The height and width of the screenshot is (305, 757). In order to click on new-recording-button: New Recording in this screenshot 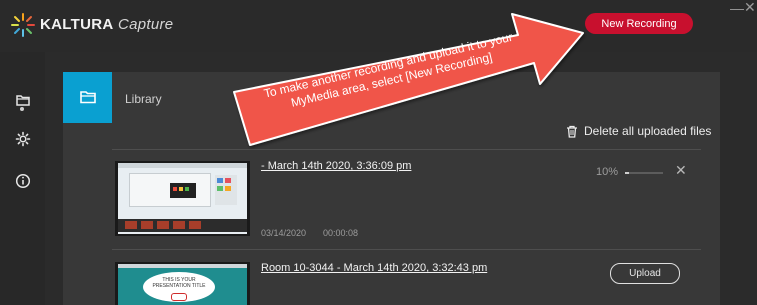, I will do `click(639, 23)`.